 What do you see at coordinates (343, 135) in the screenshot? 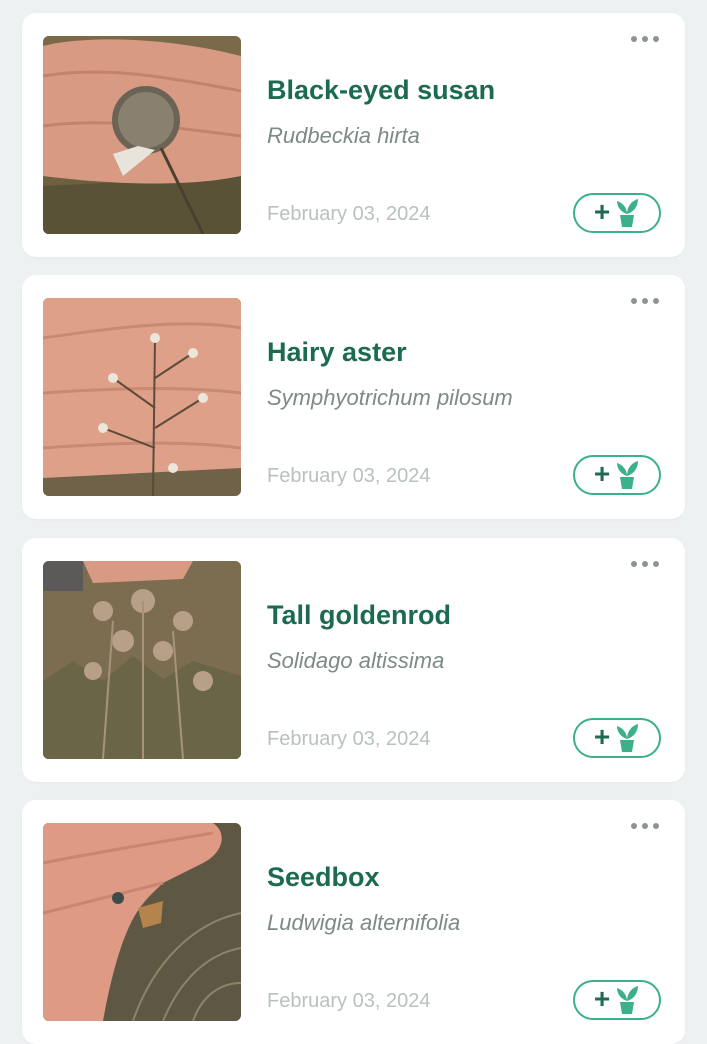
I see `scientific-name: Rudbeckia hirta` at bounding box center [343, 135].